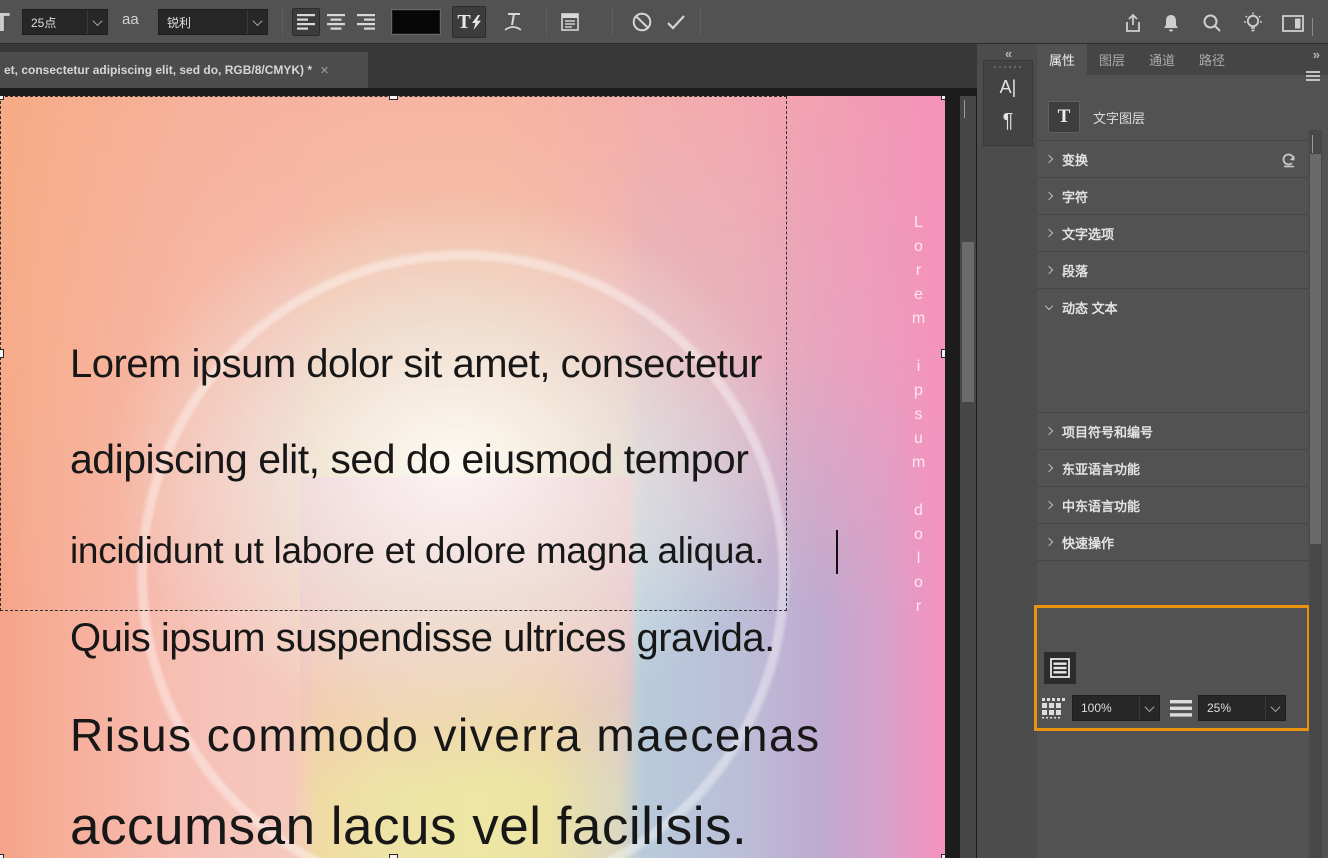  I want to click on fill-with-placeholder-text-button, so click(1060, 668).